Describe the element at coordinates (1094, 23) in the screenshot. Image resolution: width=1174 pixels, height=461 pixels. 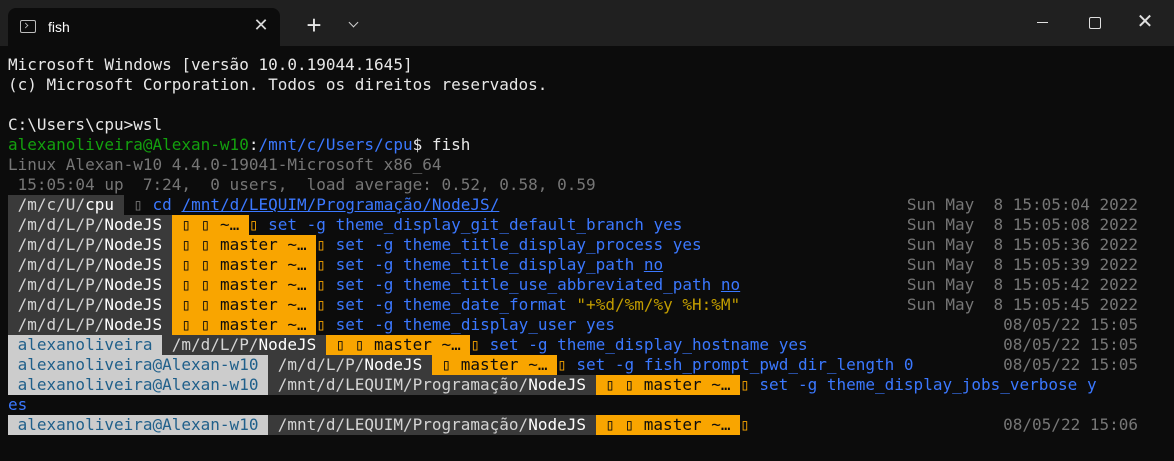
I see `maximize-button` at that location.